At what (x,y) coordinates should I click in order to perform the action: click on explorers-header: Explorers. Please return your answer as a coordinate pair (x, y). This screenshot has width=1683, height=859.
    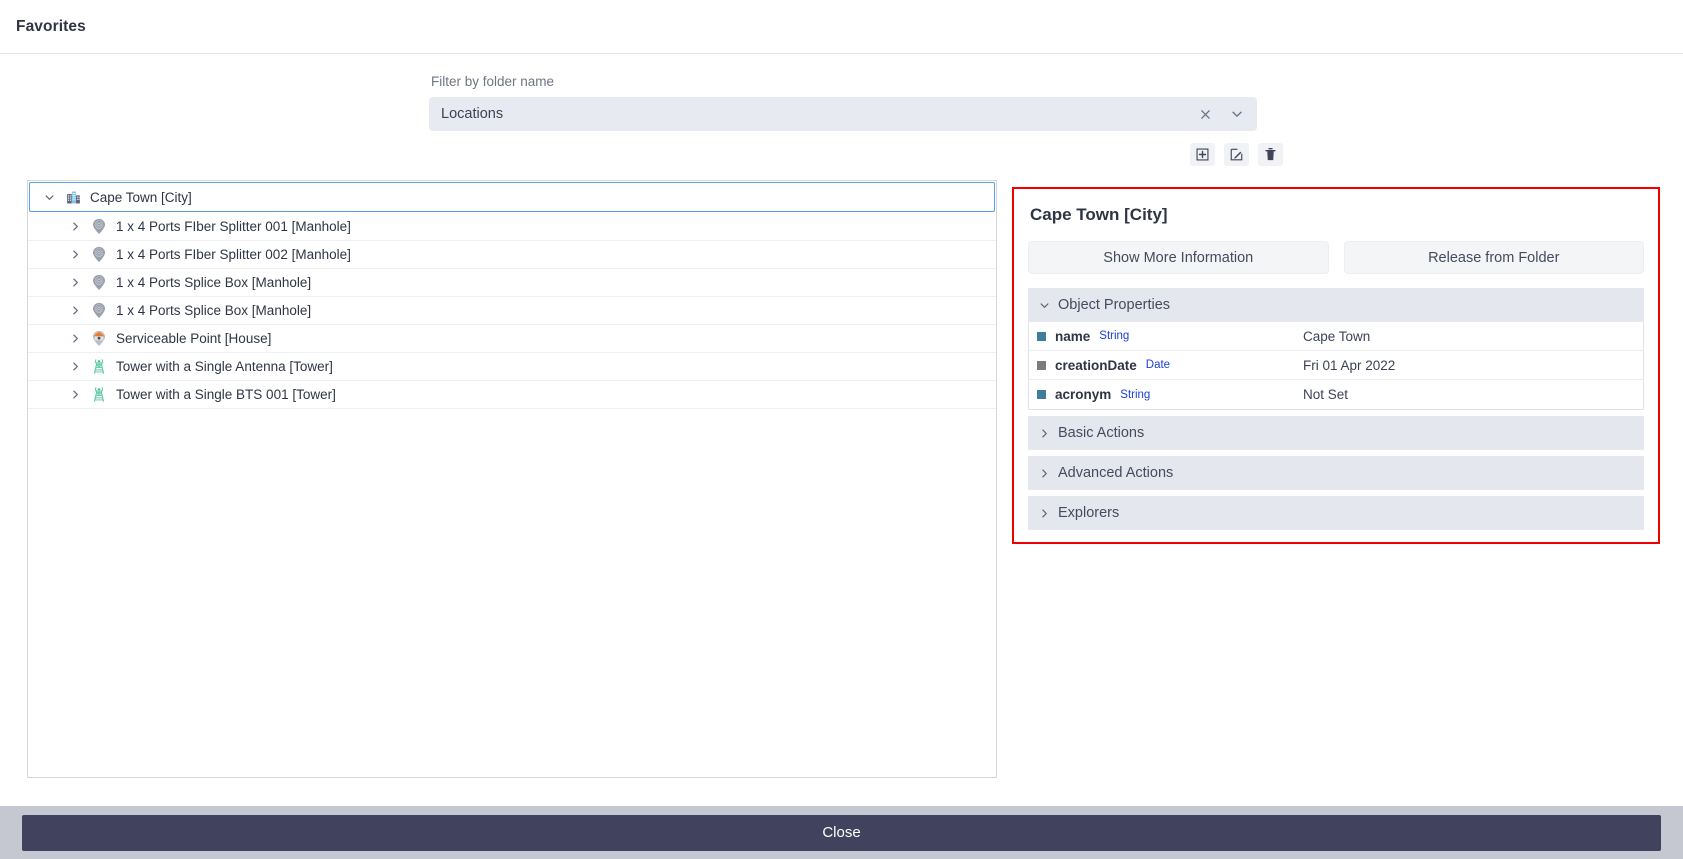
    Looking at the image, I should click on (1336, 513).